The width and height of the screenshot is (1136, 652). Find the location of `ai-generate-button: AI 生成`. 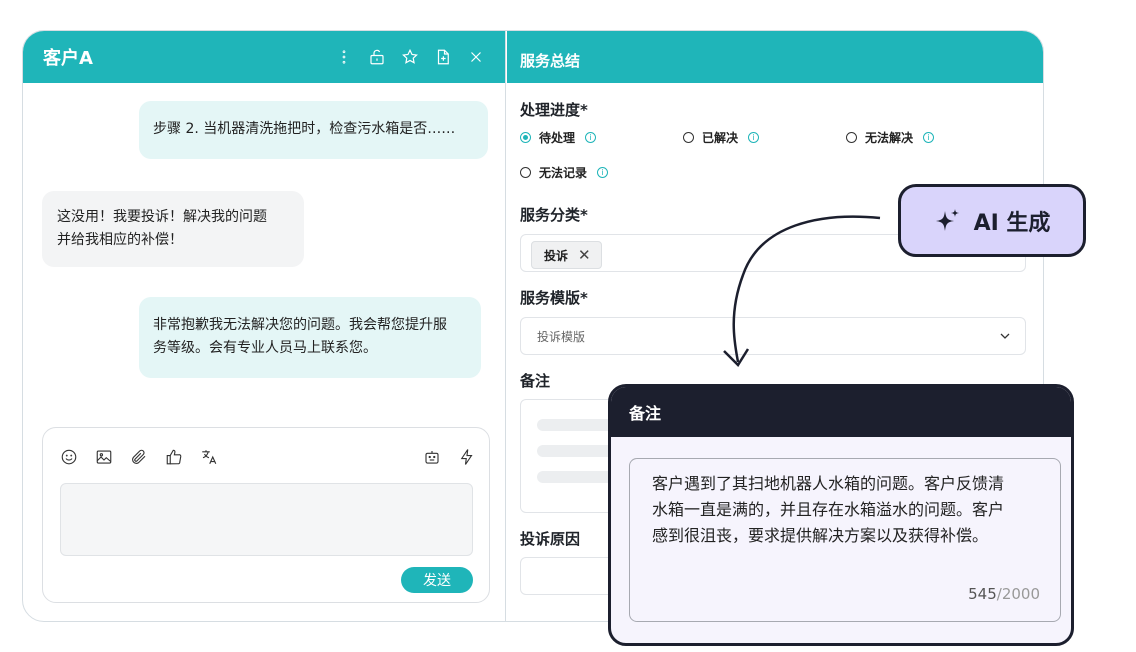

ai-generate-button: AI 生成 is located at coordinates (992, 220).